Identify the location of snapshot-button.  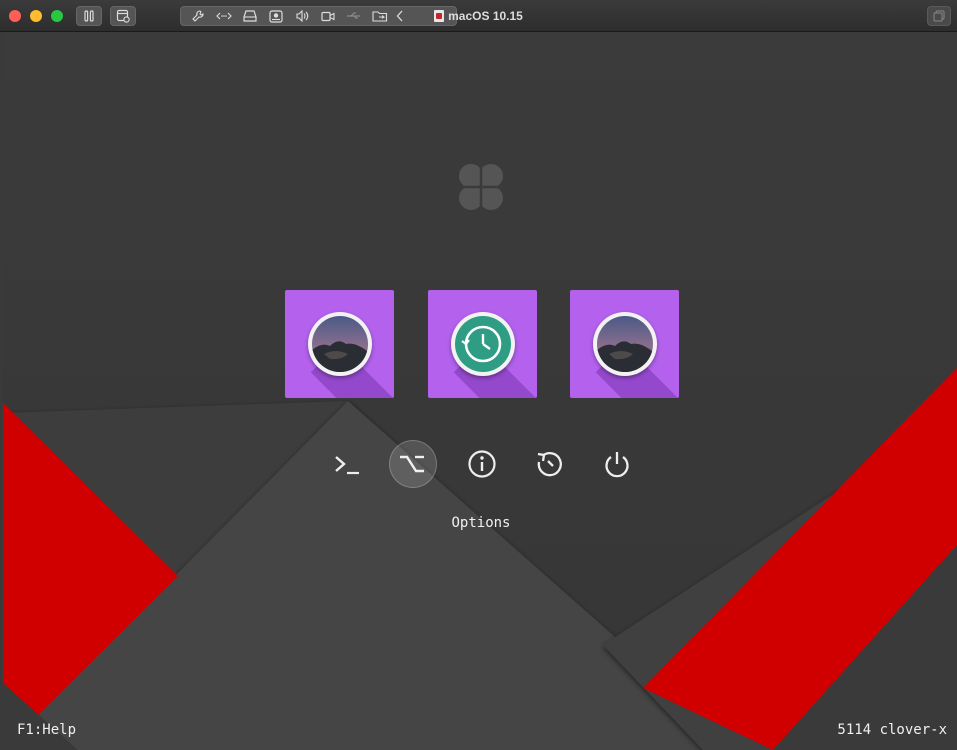
(123, 16).